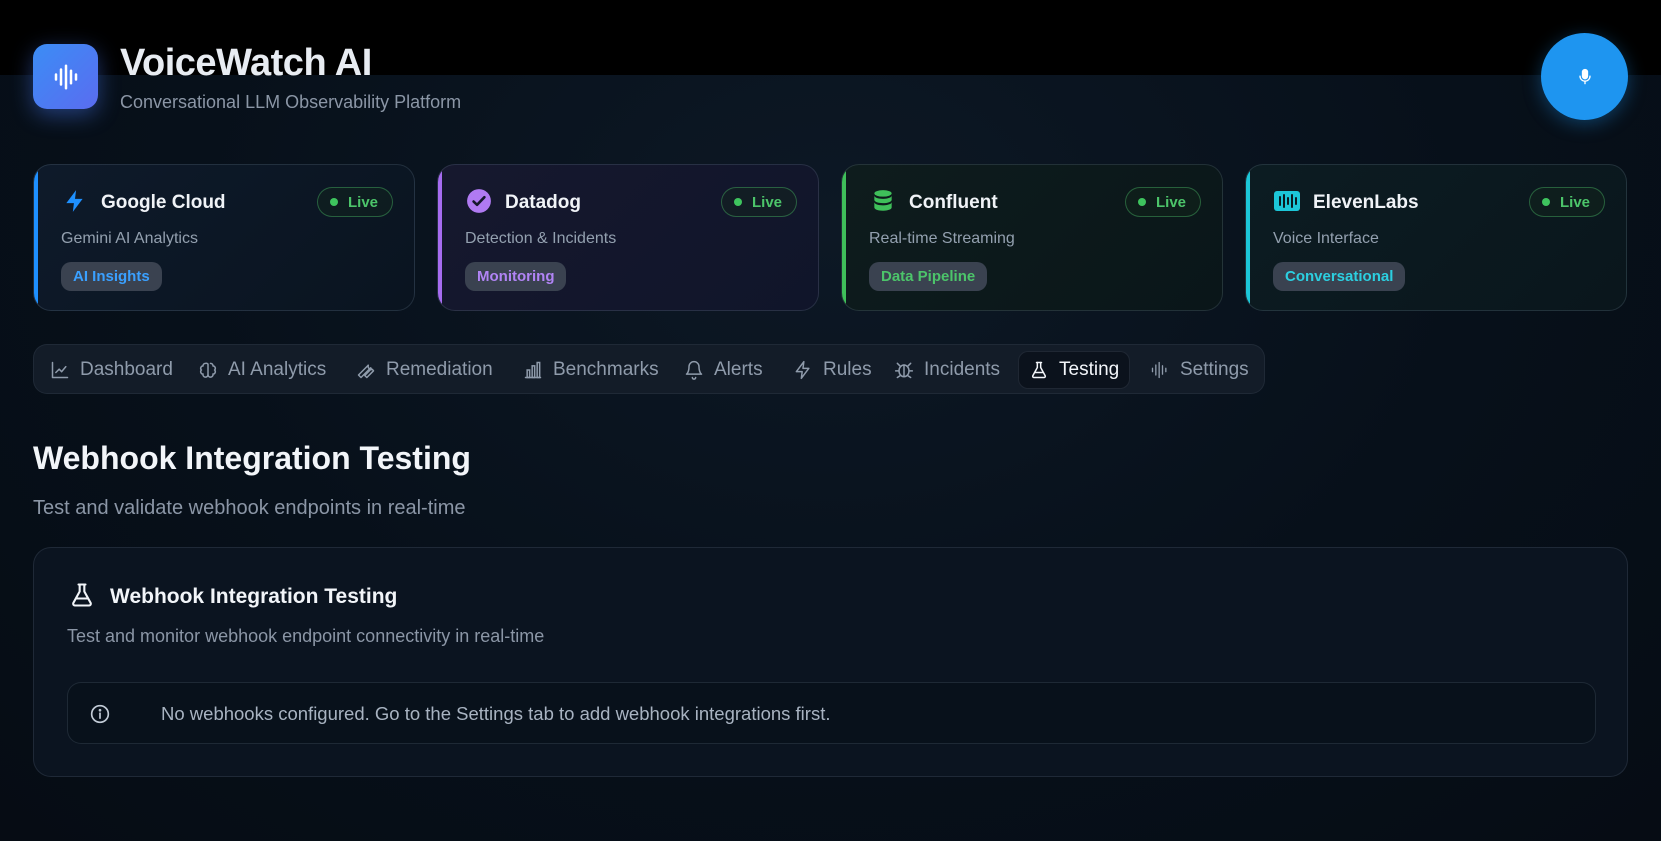 The width and height of the screenshot is (1661, 841). What do you see at coordinates (246, 63) in the screenshot?
I see `app-title: VoiceWatch AI` at bounding box center [246, 63].